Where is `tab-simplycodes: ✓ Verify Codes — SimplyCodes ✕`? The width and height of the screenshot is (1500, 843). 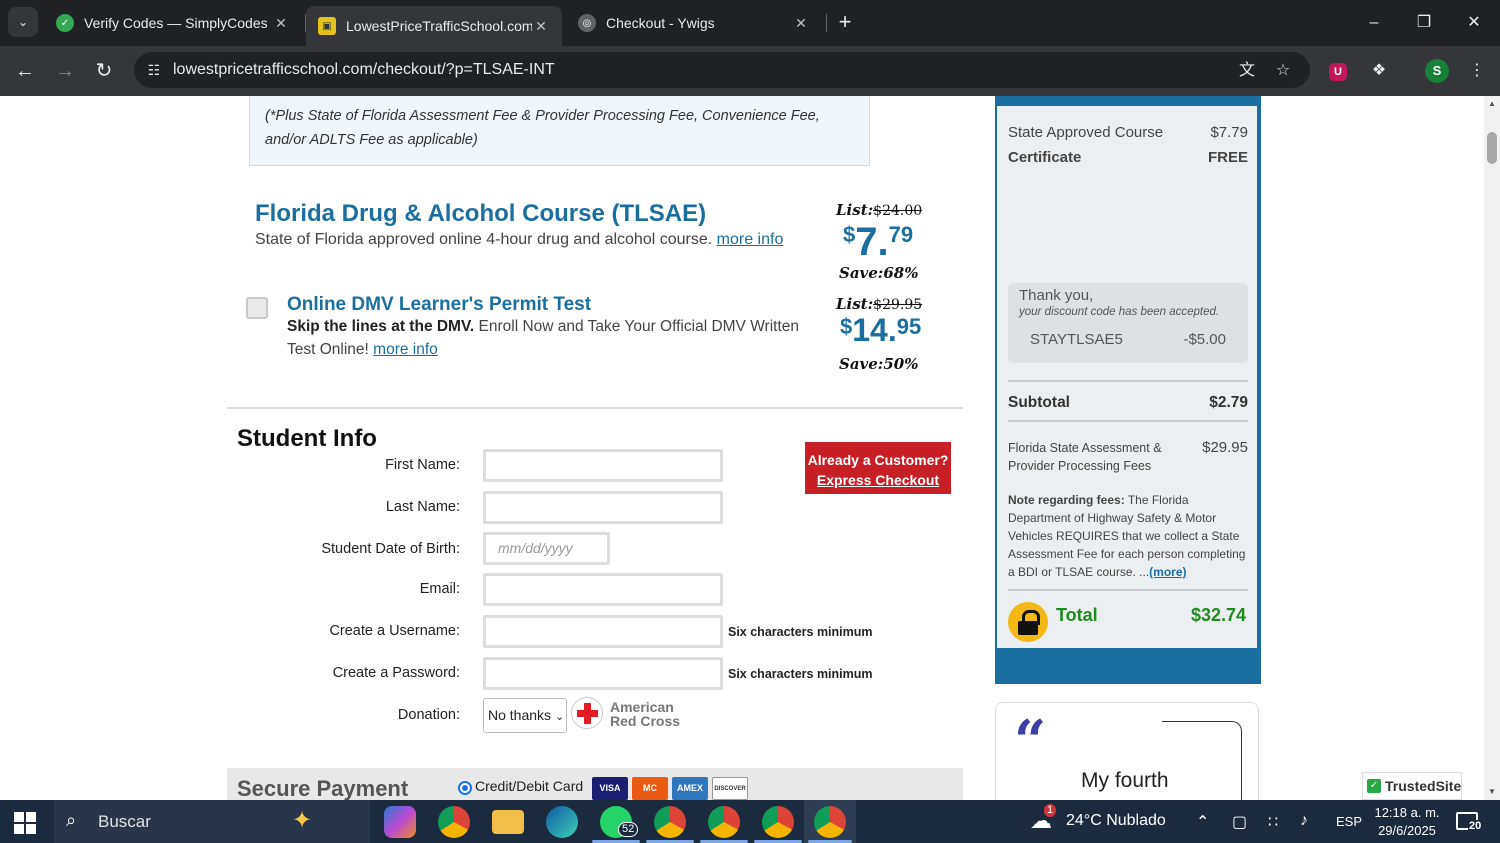 tab-simplycodes: ✓ Verify Codes — SimplyCodes ✕ is located at coordinates (173, 23).